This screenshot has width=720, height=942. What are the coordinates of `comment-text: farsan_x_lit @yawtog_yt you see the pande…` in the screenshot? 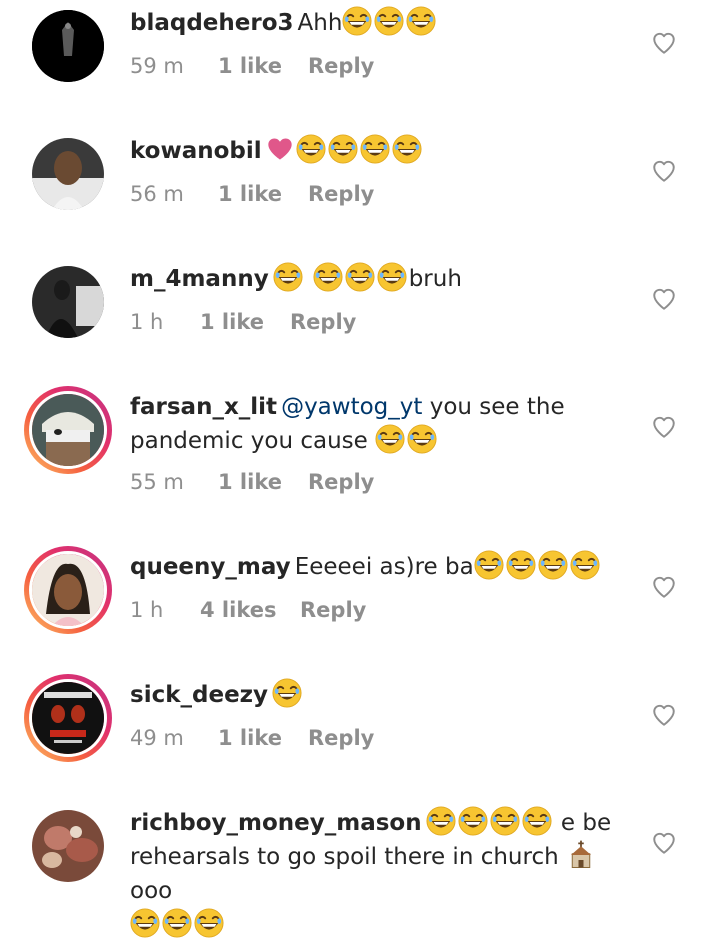 It's located at (380, 424).